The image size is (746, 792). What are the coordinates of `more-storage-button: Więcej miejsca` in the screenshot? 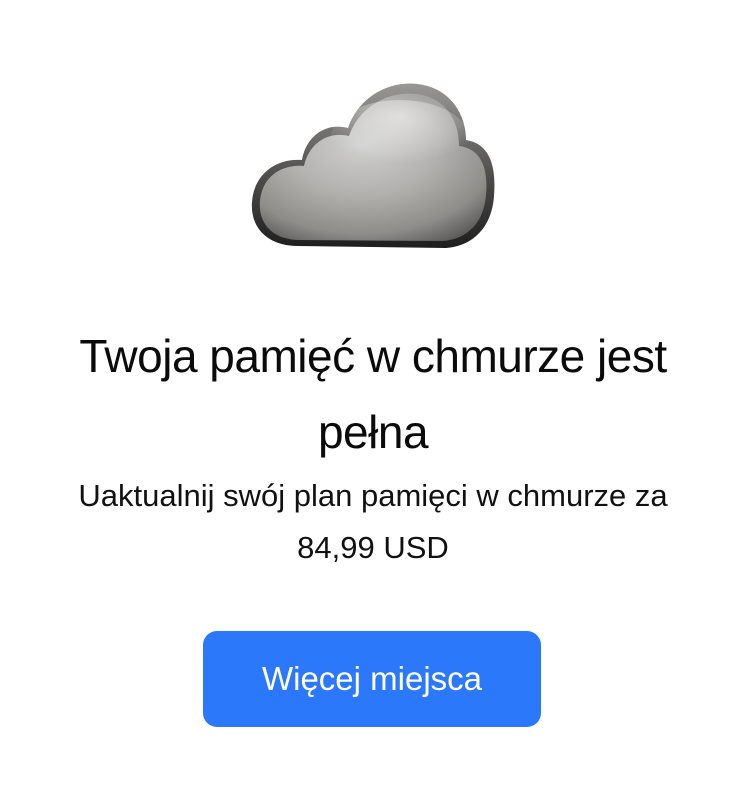 It's located at (372, 679).